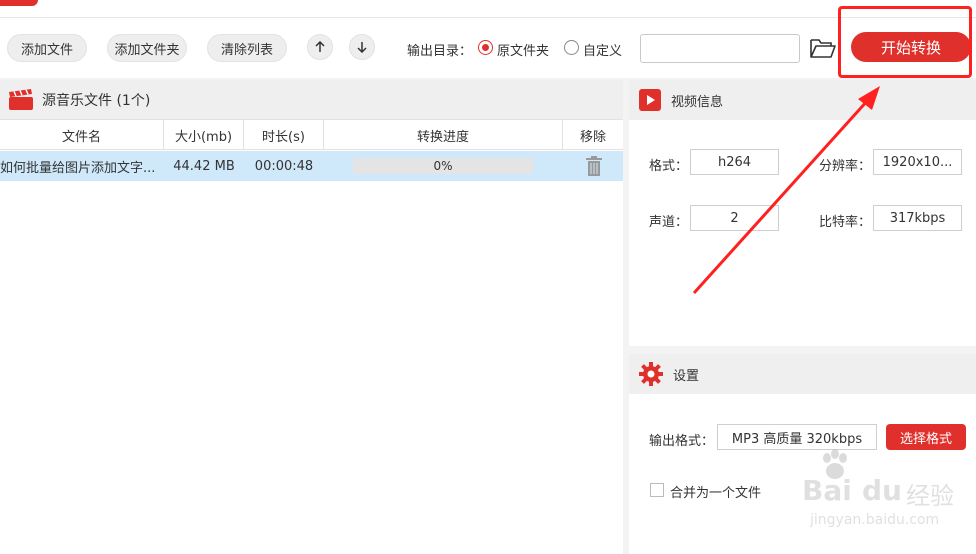 Image resolution: width=976 pixels, height=554 pixels. What do you see at coordinates (204, 166) in the screenshot?
I see `file-size-cell: 44.42 MB` at bounding box center [204, 166].